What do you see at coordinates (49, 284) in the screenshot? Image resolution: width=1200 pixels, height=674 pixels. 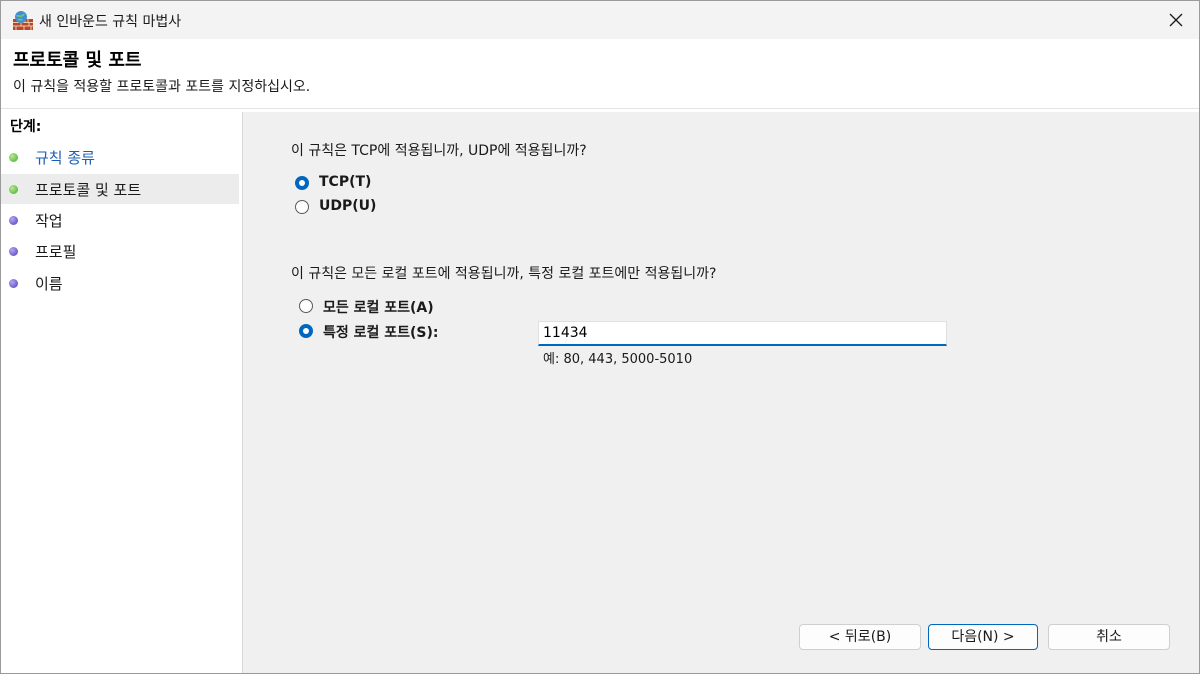 I see `step-label: 이름` at bounding box center [49, 284].